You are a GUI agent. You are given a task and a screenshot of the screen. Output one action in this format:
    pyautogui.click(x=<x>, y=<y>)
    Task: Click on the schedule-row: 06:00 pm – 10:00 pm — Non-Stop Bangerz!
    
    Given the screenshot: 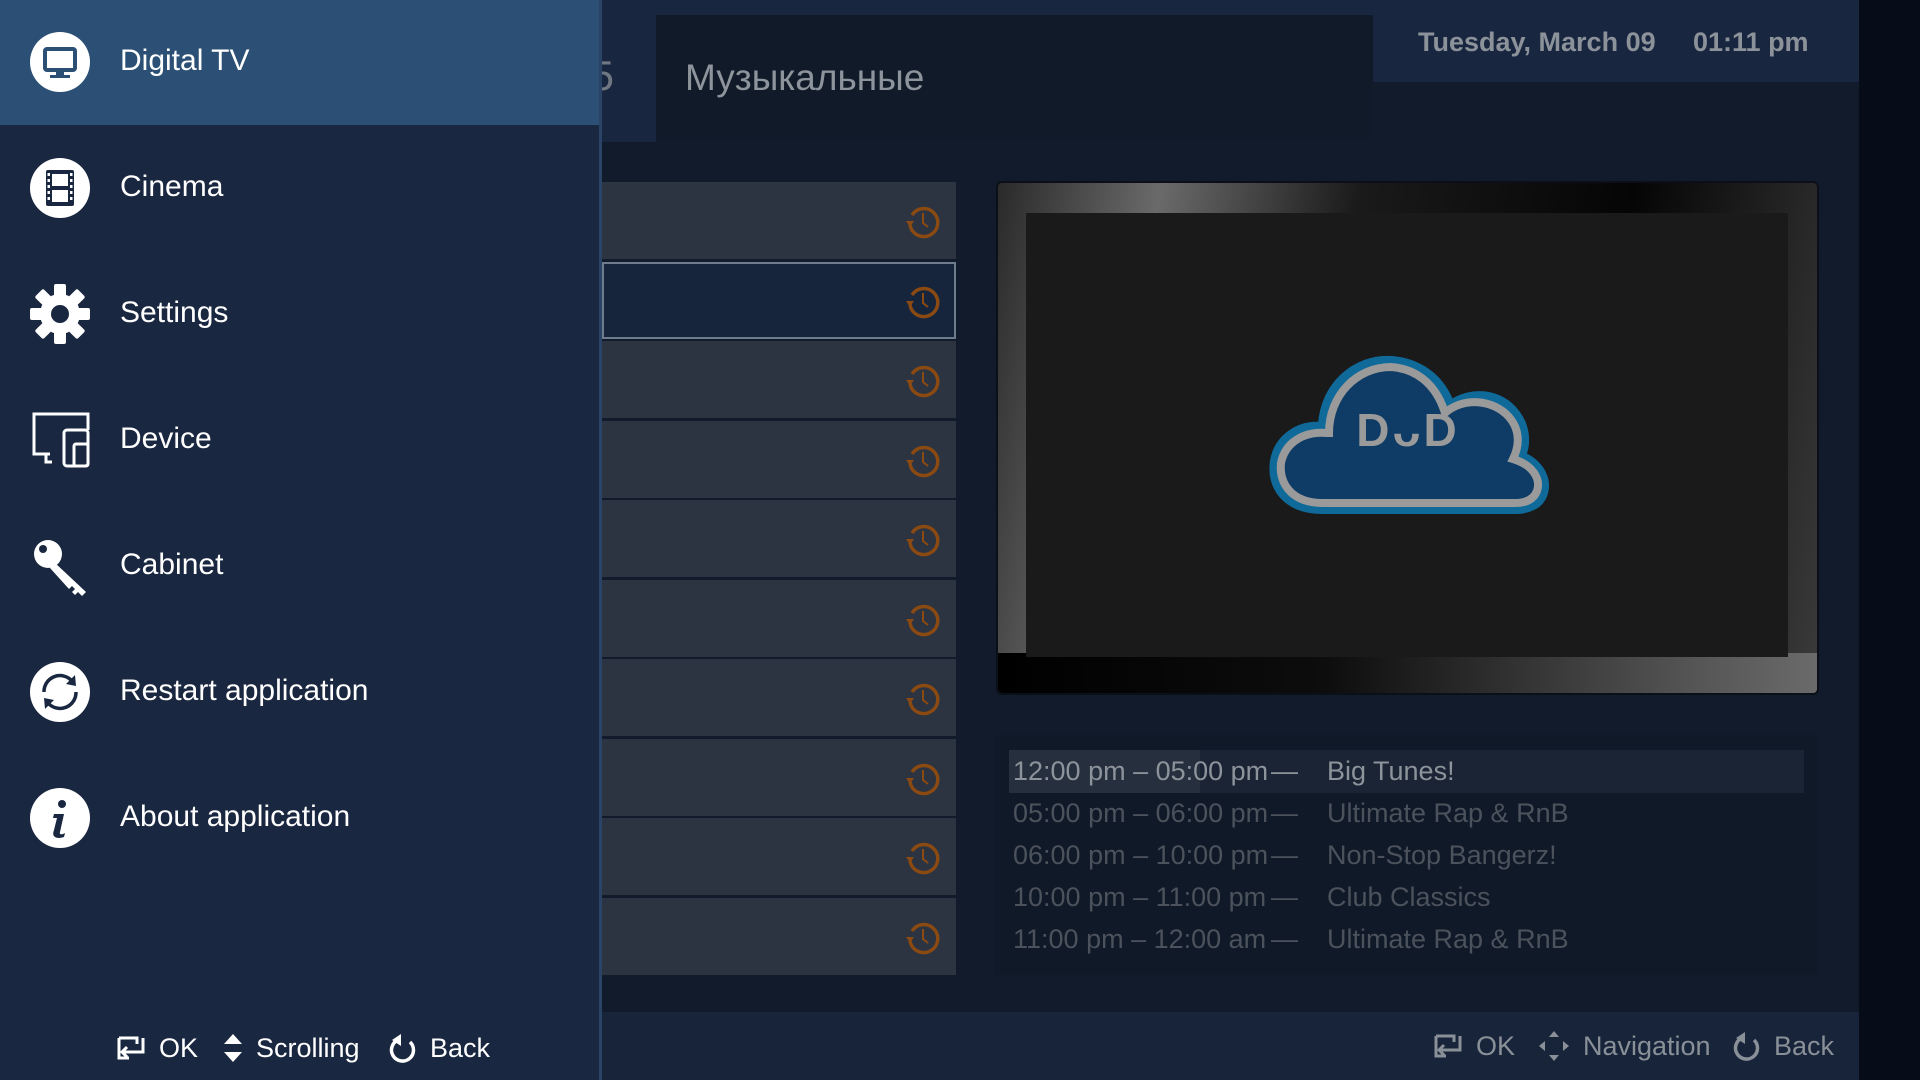 What is the action you would take?
    pyautogui.click(x=1406, y=855)
    